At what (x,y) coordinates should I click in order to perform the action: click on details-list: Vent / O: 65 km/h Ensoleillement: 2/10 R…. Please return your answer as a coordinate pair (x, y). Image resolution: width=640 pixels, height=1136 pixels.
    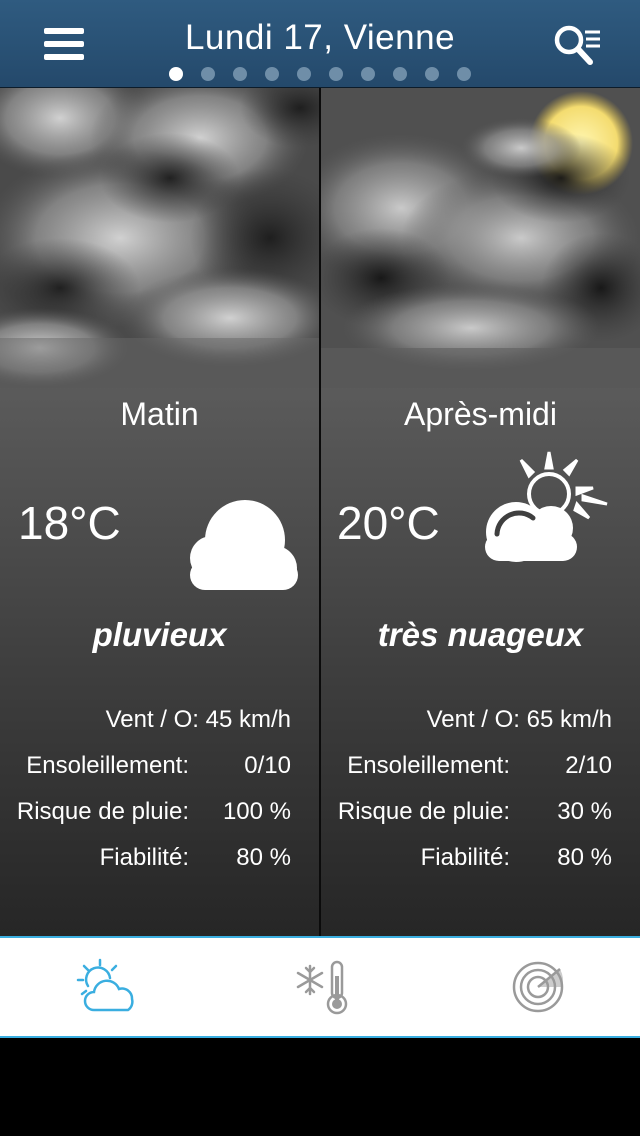
    Looking at the image, I should click on (480, 792).